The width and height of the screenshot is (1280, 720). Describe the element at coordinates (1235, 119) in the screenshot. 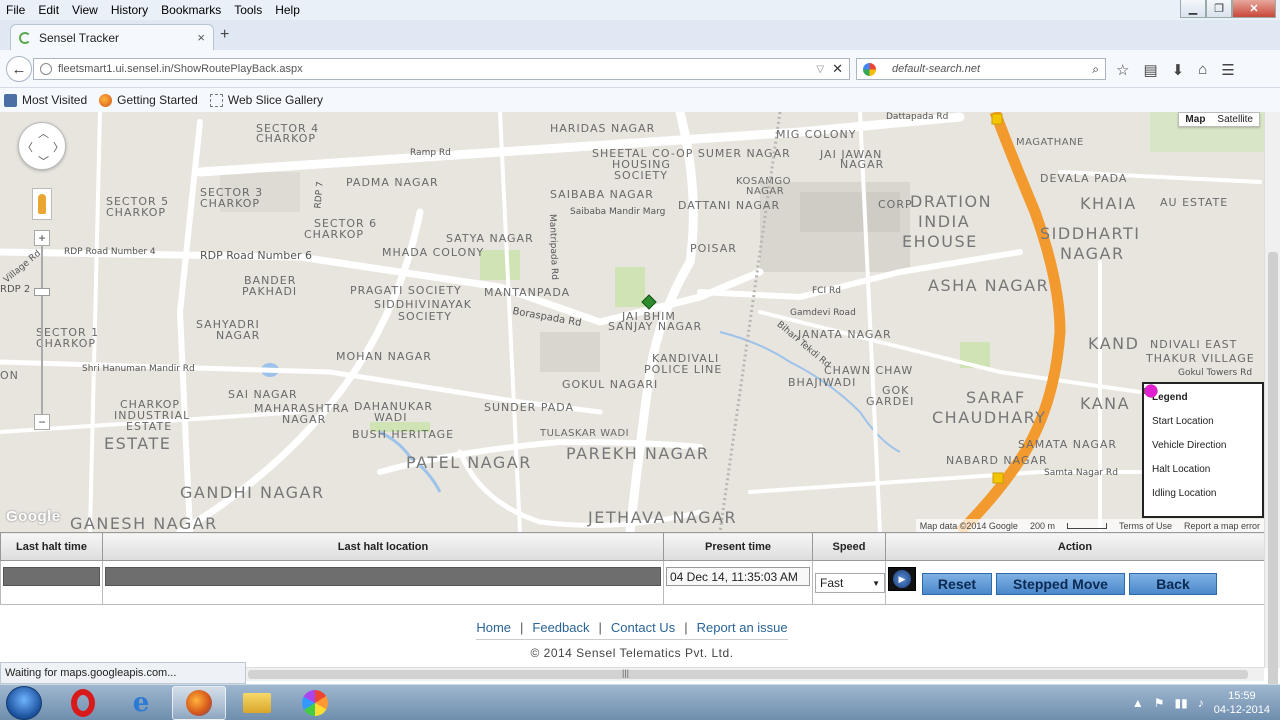

I see `map-type-satellite-button: Satellite` at that location.